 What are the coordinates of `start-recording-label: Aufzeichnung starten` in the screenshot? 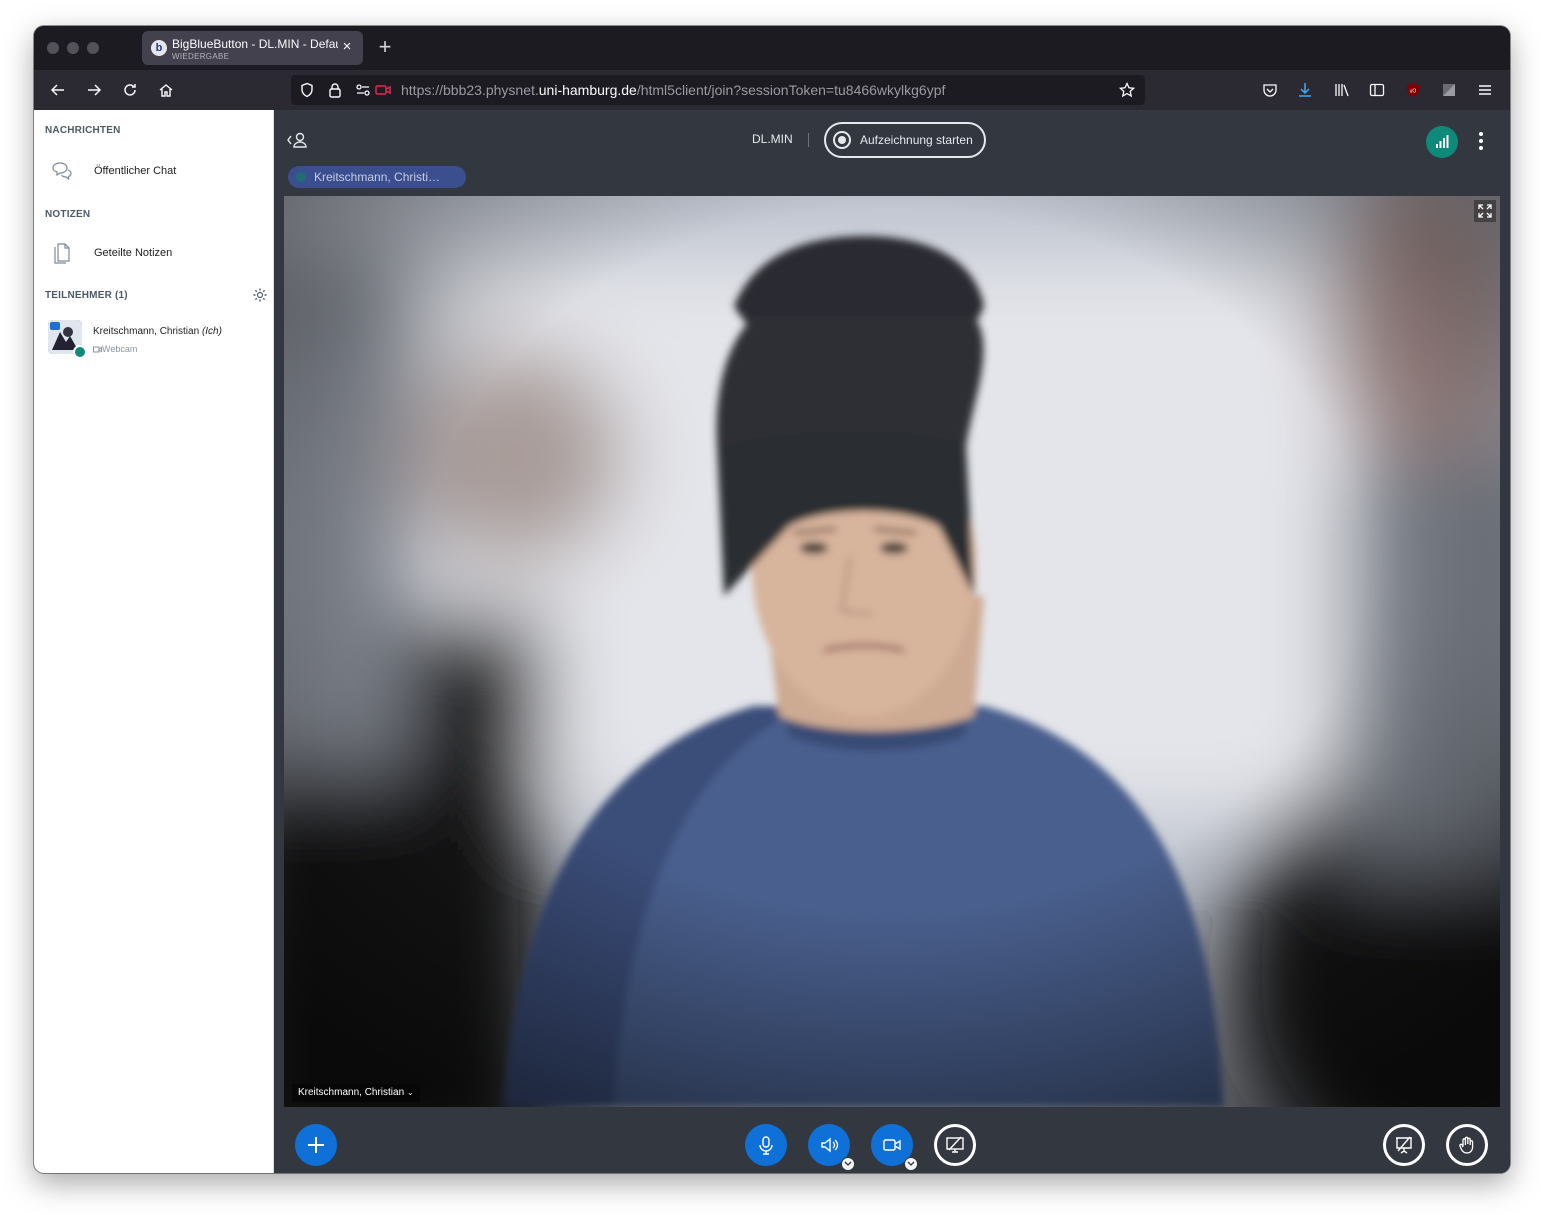 It's located at (916, 140).